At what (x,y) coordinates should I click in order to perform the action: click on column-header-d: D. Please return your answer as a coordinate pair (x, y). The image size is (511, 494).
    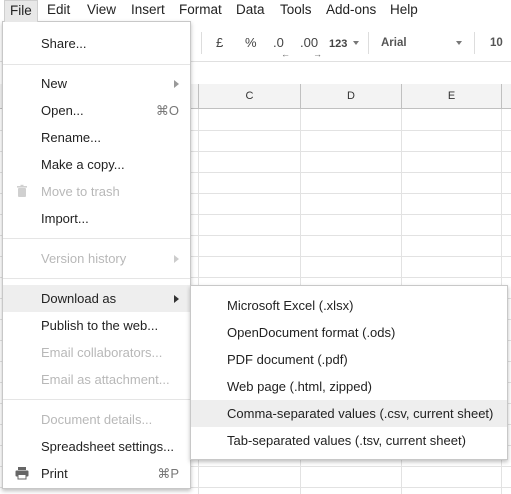
    Looking at the image, I should click on (350, 96).